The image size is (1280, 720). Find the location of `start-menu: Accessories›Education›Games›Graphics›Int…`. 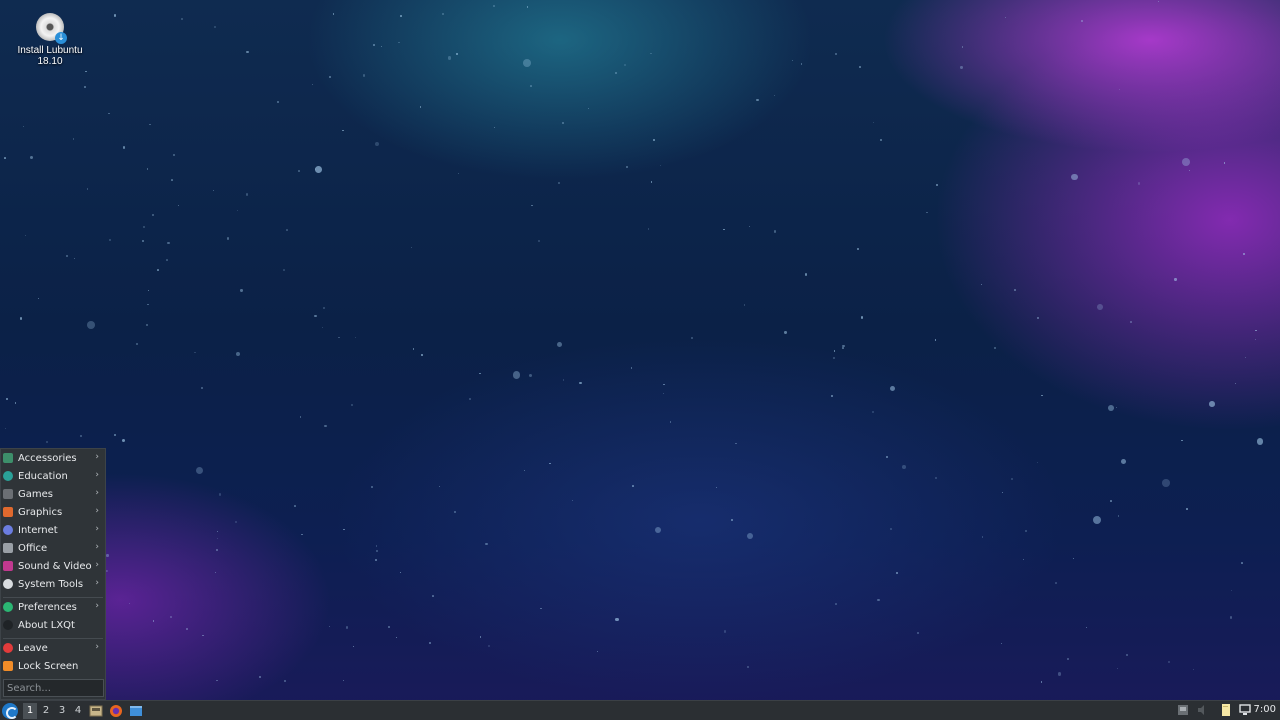

start-menu: Accessories›Education›Games›Graphics›Int… is located at coordinates (53, 574).